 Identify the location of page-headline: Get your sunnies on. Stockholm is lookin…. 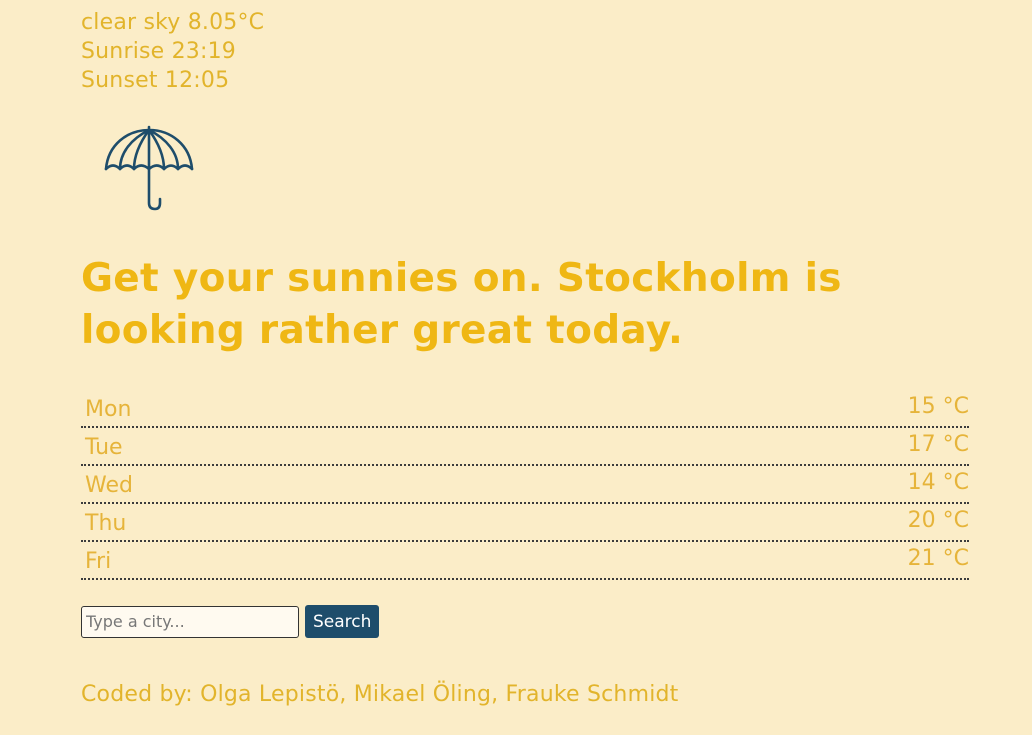
(461, 304).